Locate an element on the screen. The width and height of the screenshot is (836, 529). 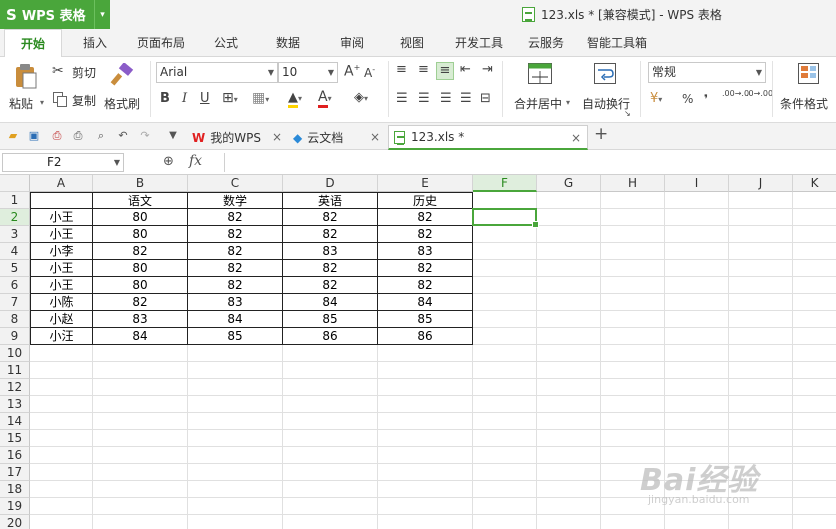
row-header-14: 14 is located at coordinates (15, 421).